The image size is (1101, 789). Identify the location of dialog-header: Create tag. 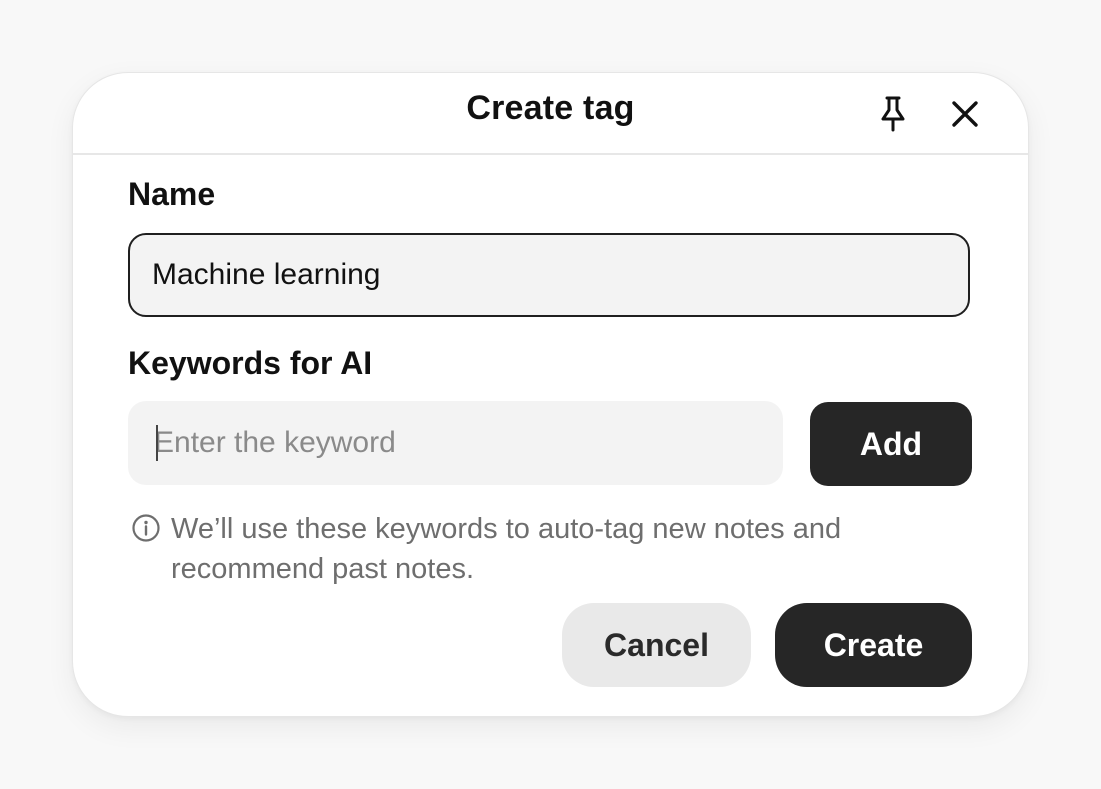
(550, 114).